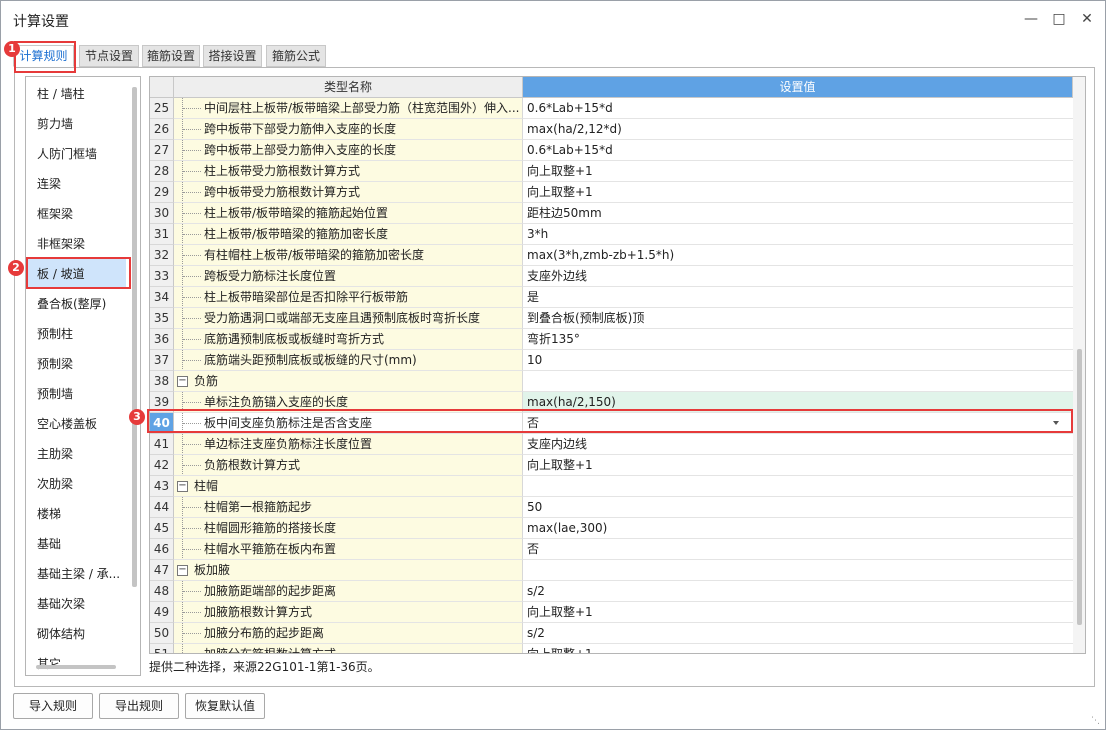 This screenshot has width=1106, height=730. Describe the element at coordinates (162, 570) in the screenshot. I see `row-number: 47` at that location.